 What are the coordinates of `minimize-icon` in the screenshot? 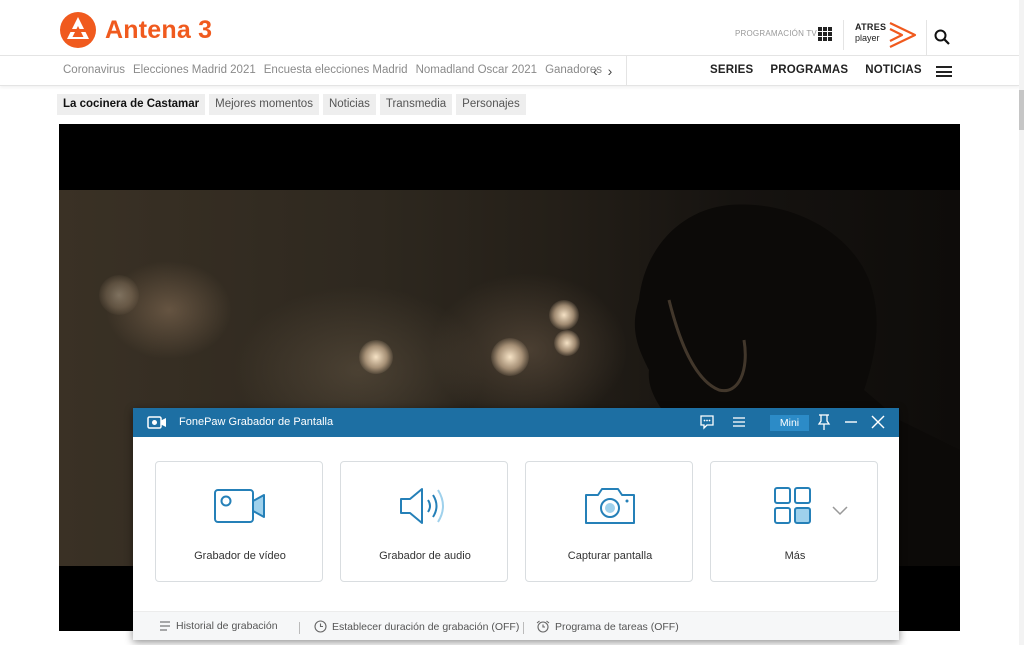 It's located at (851, 422).